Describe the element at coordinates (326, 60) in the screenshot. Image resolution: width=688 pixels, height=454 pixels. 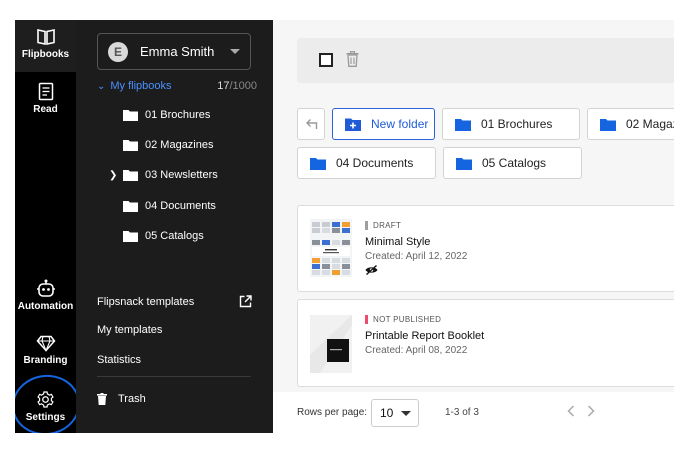
I see `select-all-checkbox` at that location.